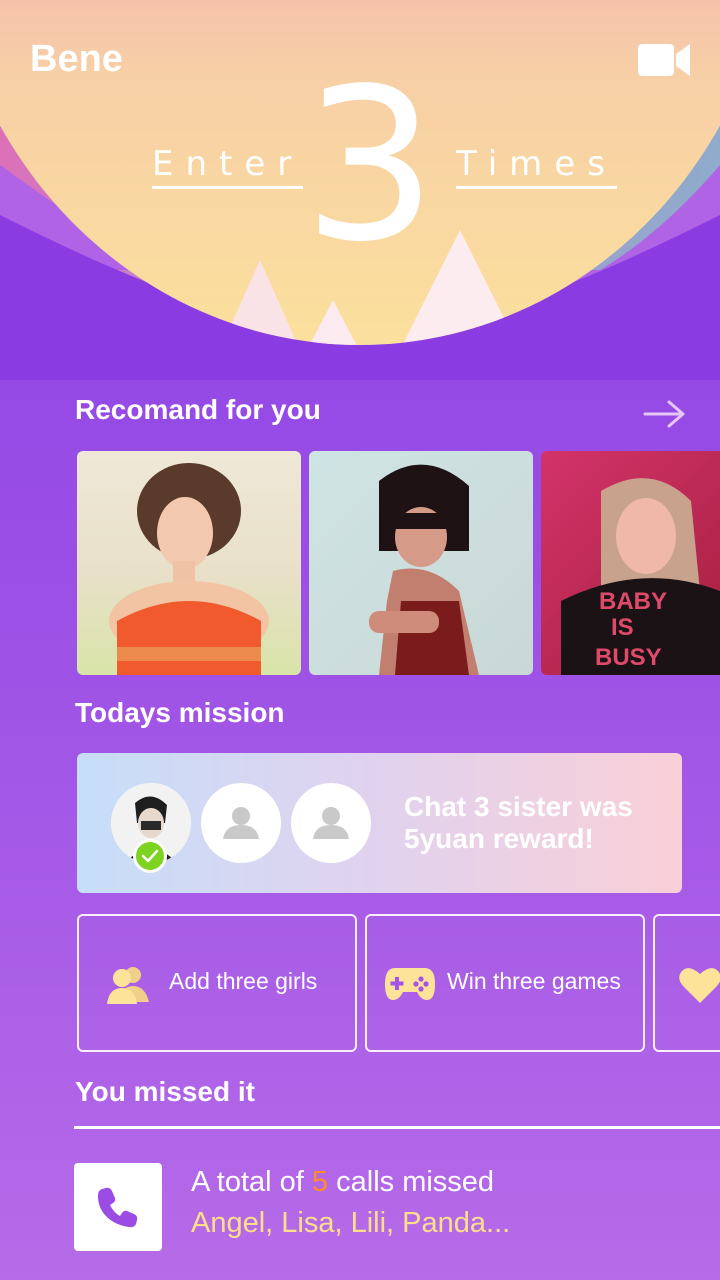 The image size is (720, 1280). What do you see at coordinates (622, 627) in the screenshot?
I see `svg-text: IS` at bounding box center [622, 627].